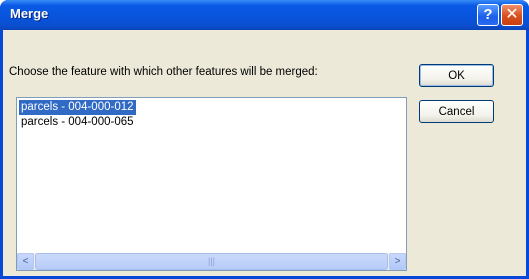 This screenshot has width=529, height=279. Describe the element at coordinates (25, 261) in the screenshot. I see `scroll-left-arrow-icon: <` at that location.